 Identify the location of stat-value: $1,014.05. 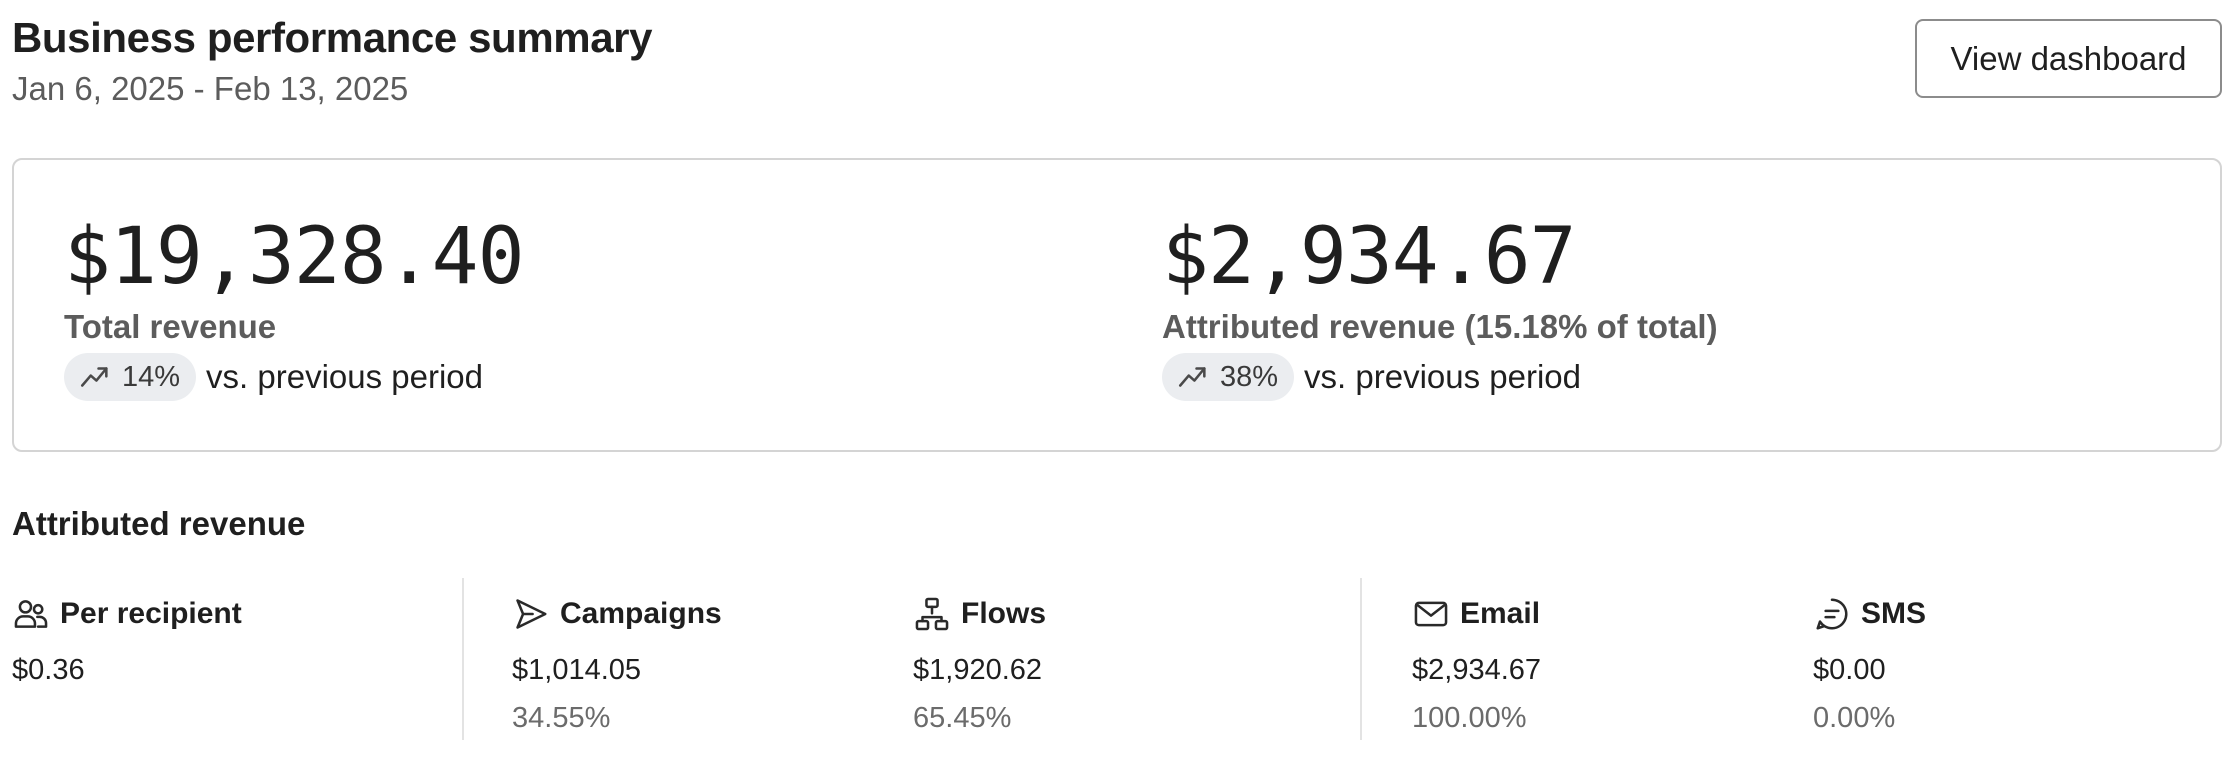
(577, 670).